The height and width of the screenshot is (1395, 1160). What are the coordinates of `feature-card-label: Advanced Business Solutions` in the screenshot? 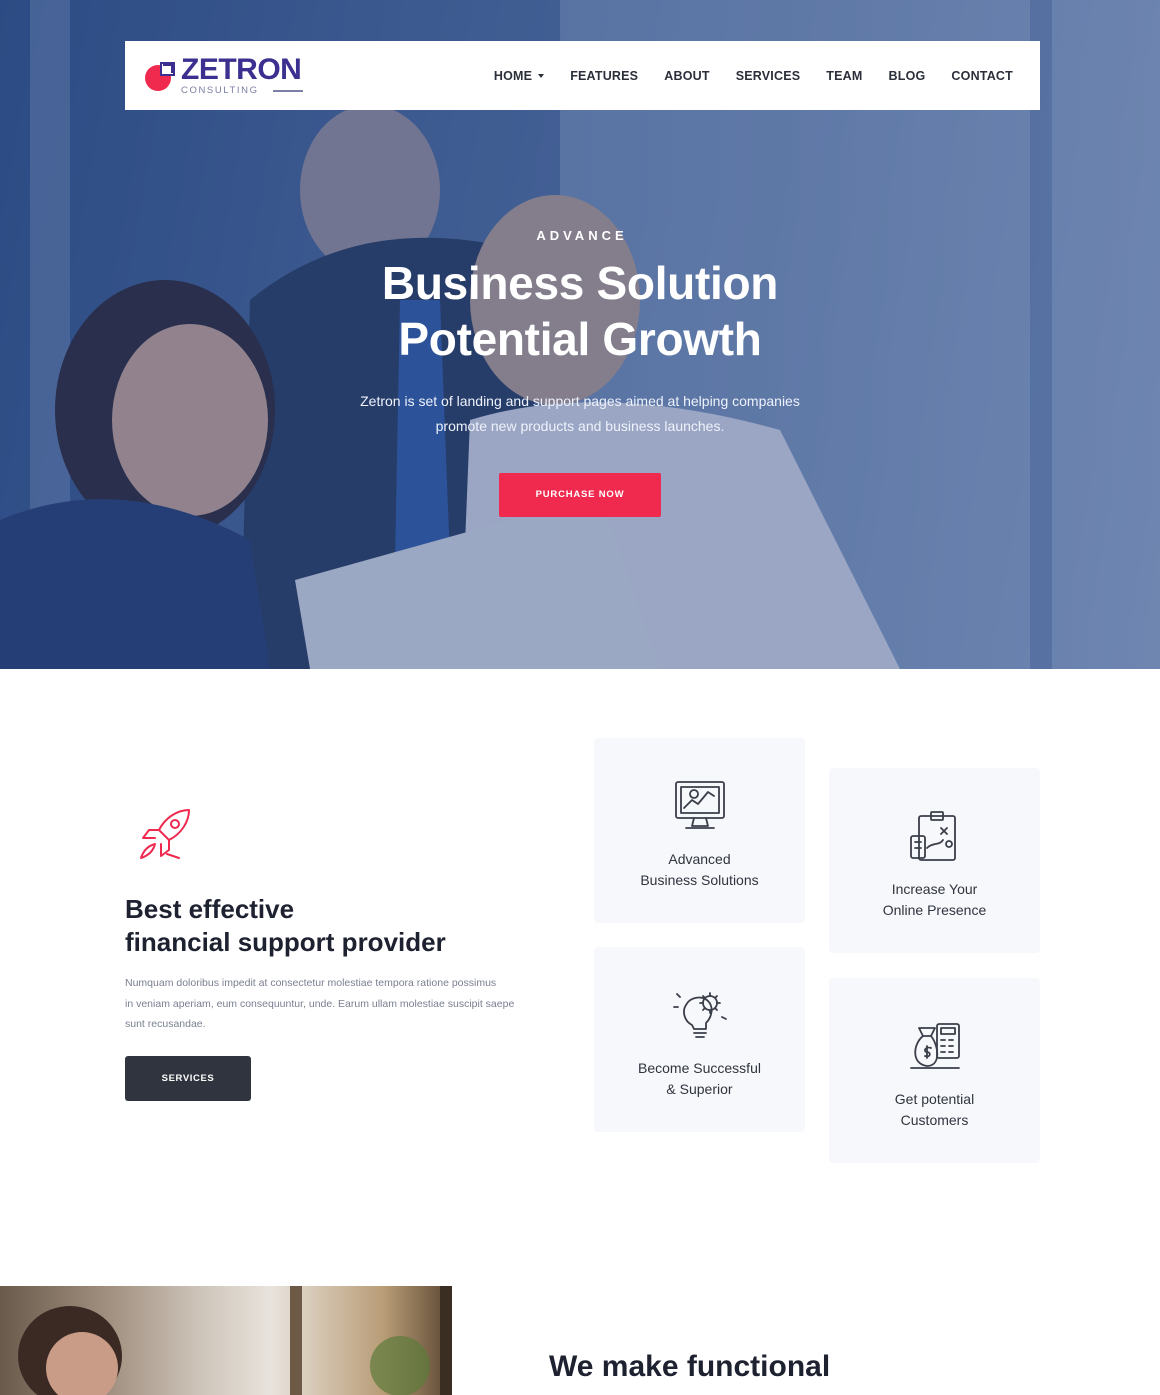 It's located at (699, 869).